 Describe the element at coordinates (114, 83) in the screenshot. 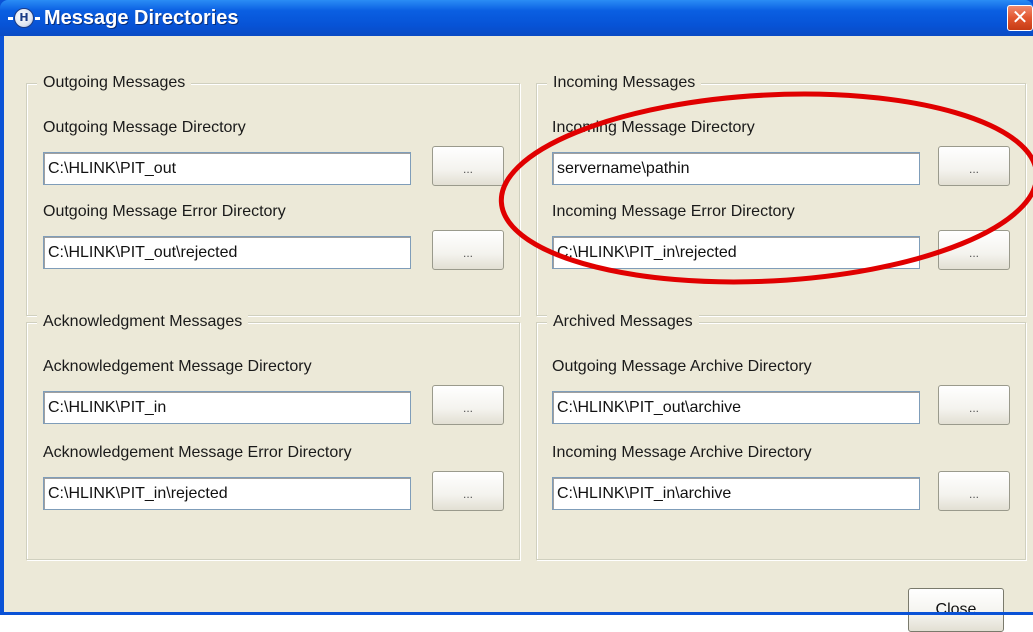

I see `outgoing-messages-group-title: Outgoing Messages` at that location.